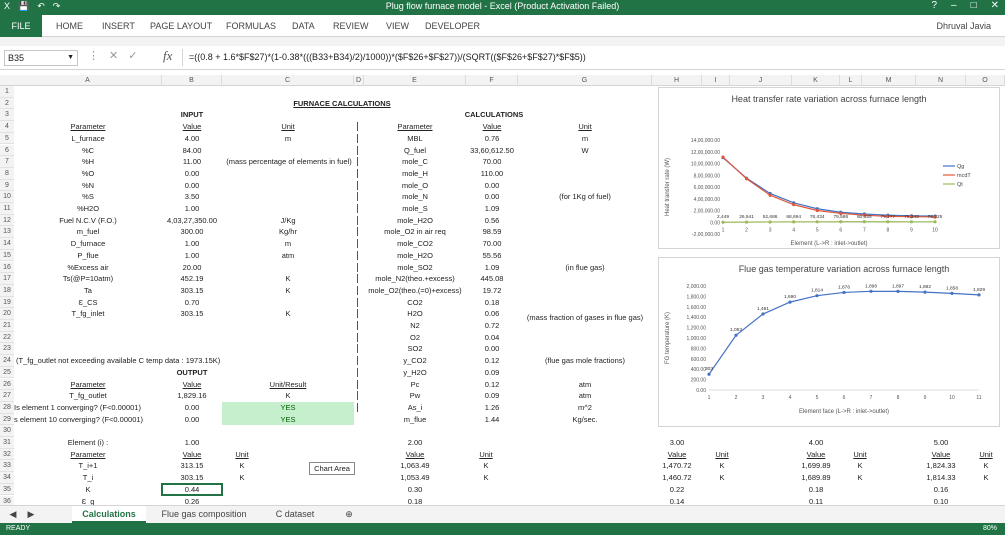  Describe the element at coordinates (415, 466) in the screenshot. I see `element-t-next: 1,063.49` at that location.